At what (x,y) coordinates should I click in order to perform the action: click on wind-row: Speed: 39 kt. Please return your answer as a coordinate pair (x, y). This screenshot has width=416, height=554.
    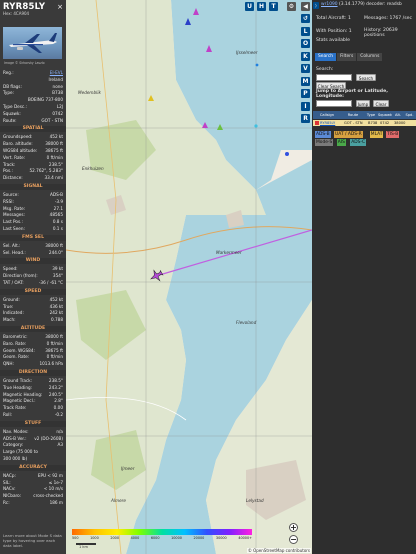
    Looking at the image, I should click on (33, 269).